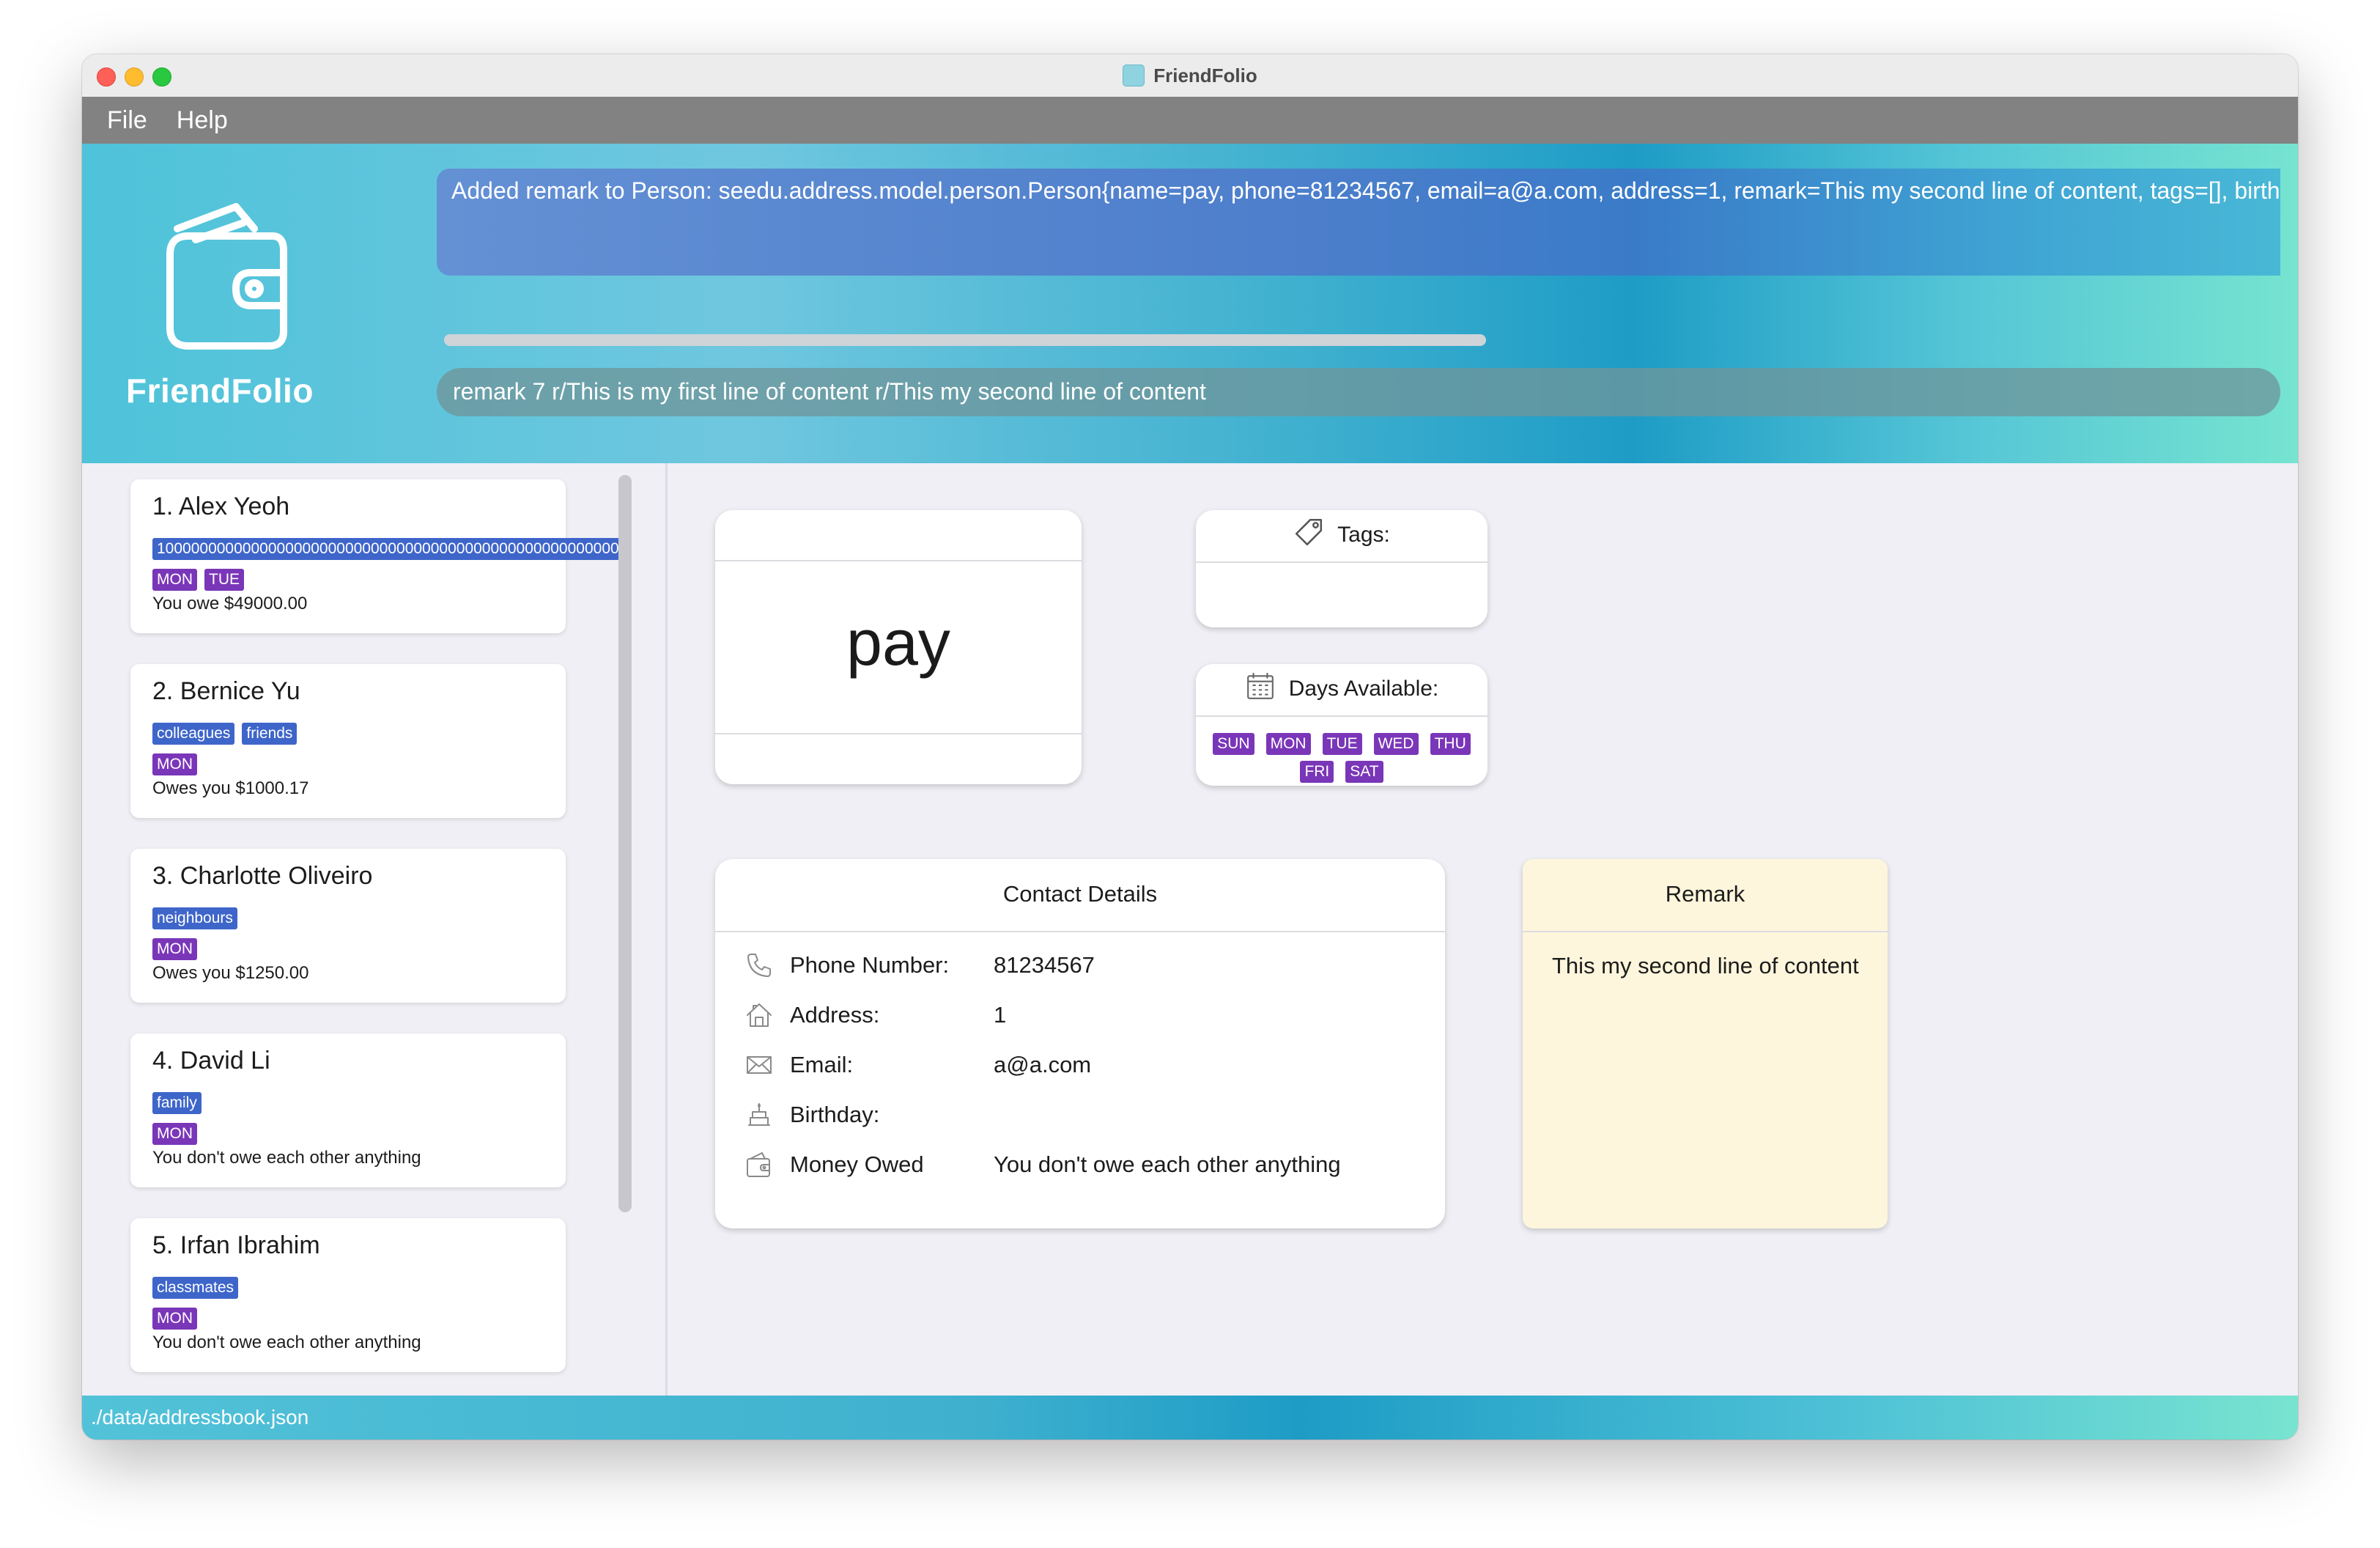 Image resolution: width=2380 pixels, height=1548 pixels. I want to click on day-chip: SAT, so click(1364, 772).